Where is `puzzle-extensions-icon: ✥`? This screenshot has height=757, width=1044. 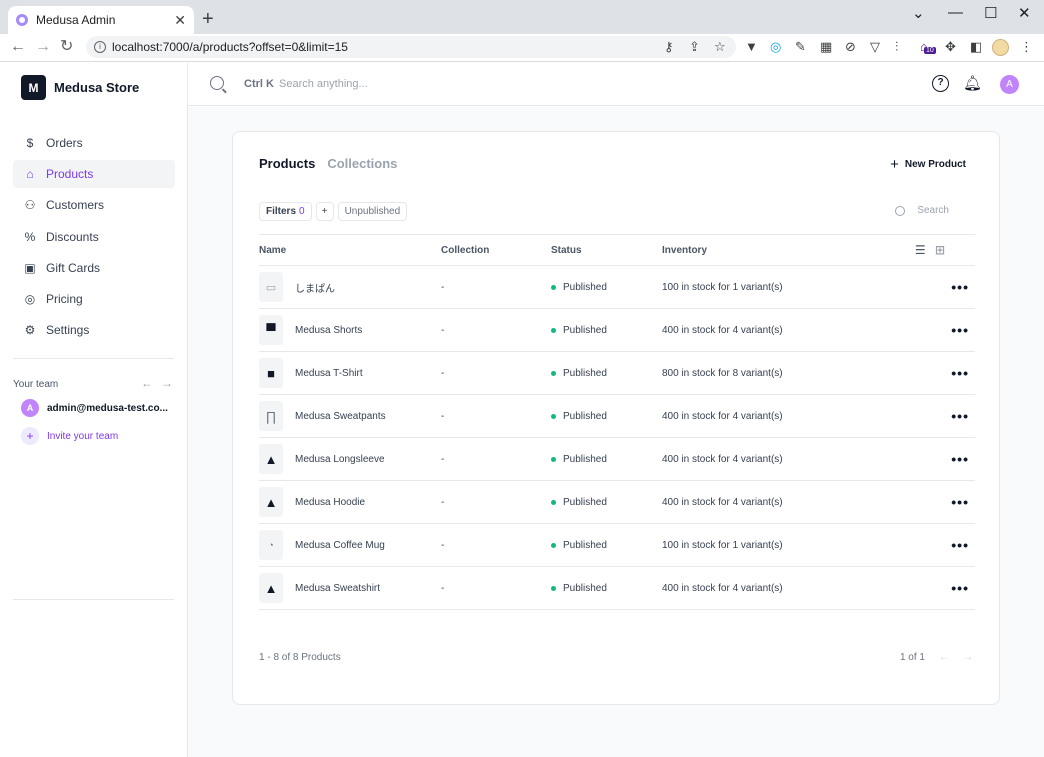 puzzle-extensions-icon: ✥ is located at coordinates (950, 47).